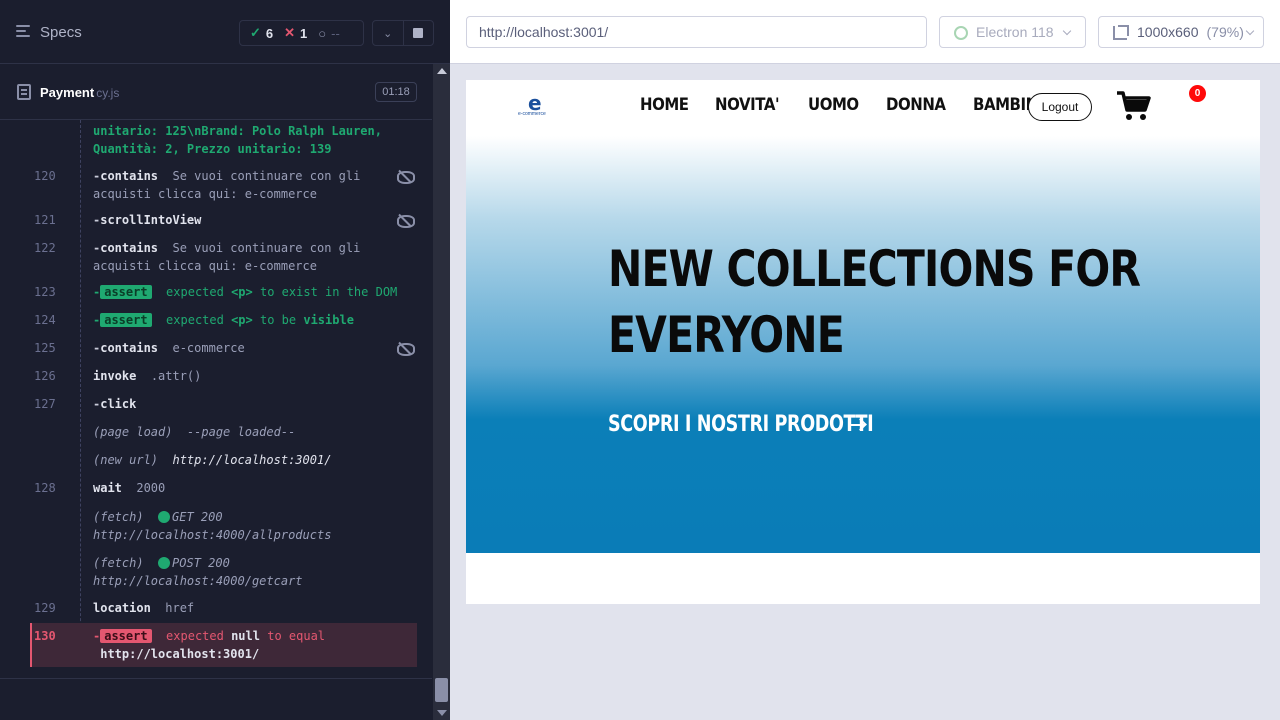 The width and height of the screenshot is (1280, 720). I want to click on cross-icon: ✕, so click(290, 32).